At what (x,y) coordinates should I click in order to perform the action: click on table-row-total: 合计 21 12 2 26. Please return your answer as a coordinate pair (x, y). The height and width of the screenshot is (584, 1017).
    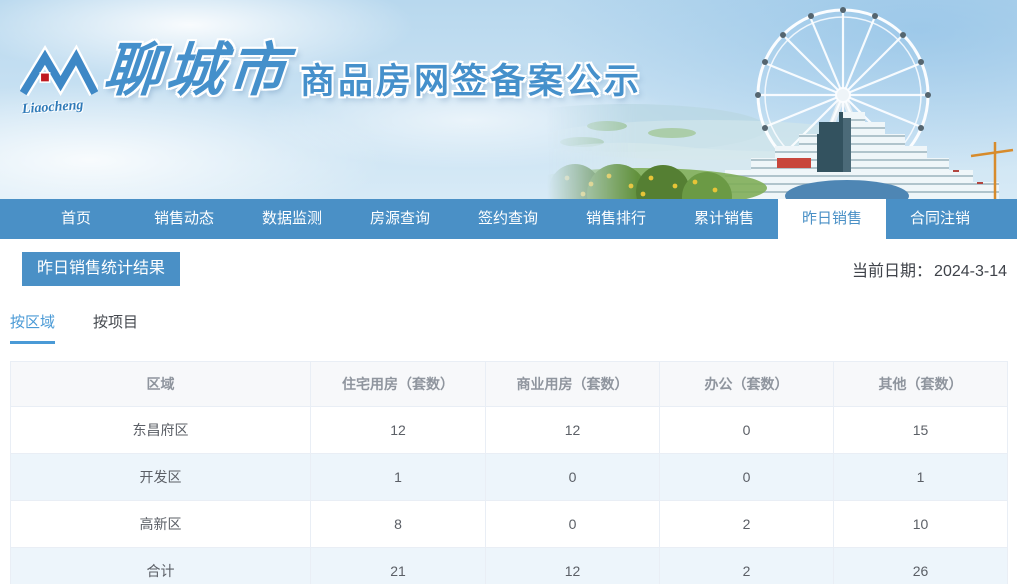
    Looking at the image, I should click on (509, 565).